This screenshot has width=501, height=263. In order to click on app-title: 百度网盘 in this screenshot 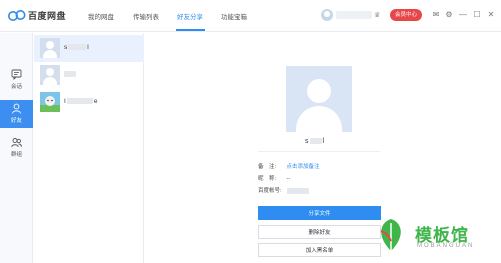, I will do `click(47, 16)`.